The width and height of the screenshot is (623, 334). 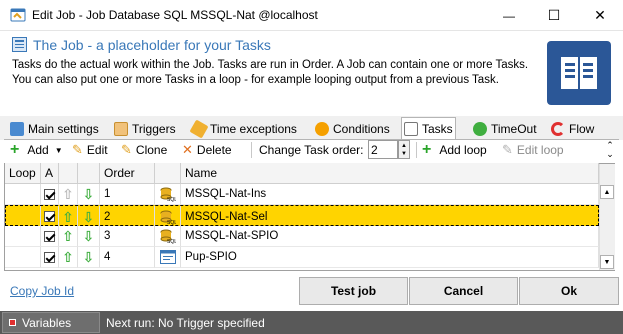 I want to click on ok-button: Ok, so click(x=569, y=291).